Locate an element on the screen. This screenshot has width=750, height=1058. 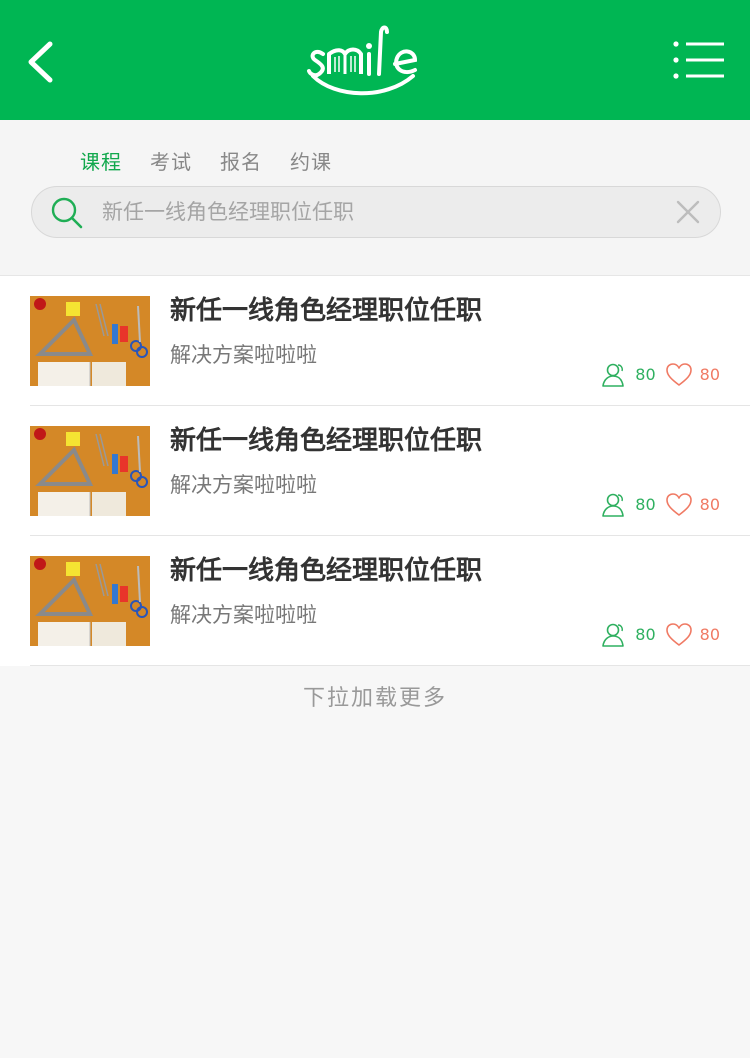
filter-area: 课程 考试 报名 约课 is located at coordinates (375, 197).